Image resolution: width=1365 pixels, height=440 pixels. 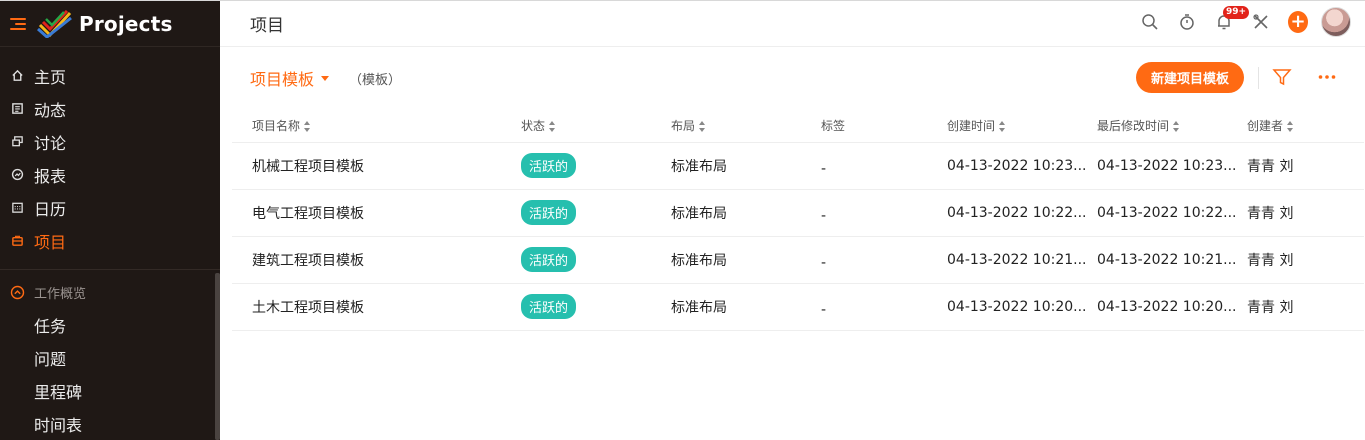 I want to click on sidebar-item-projects: 项目, so click(x=110, y=240).